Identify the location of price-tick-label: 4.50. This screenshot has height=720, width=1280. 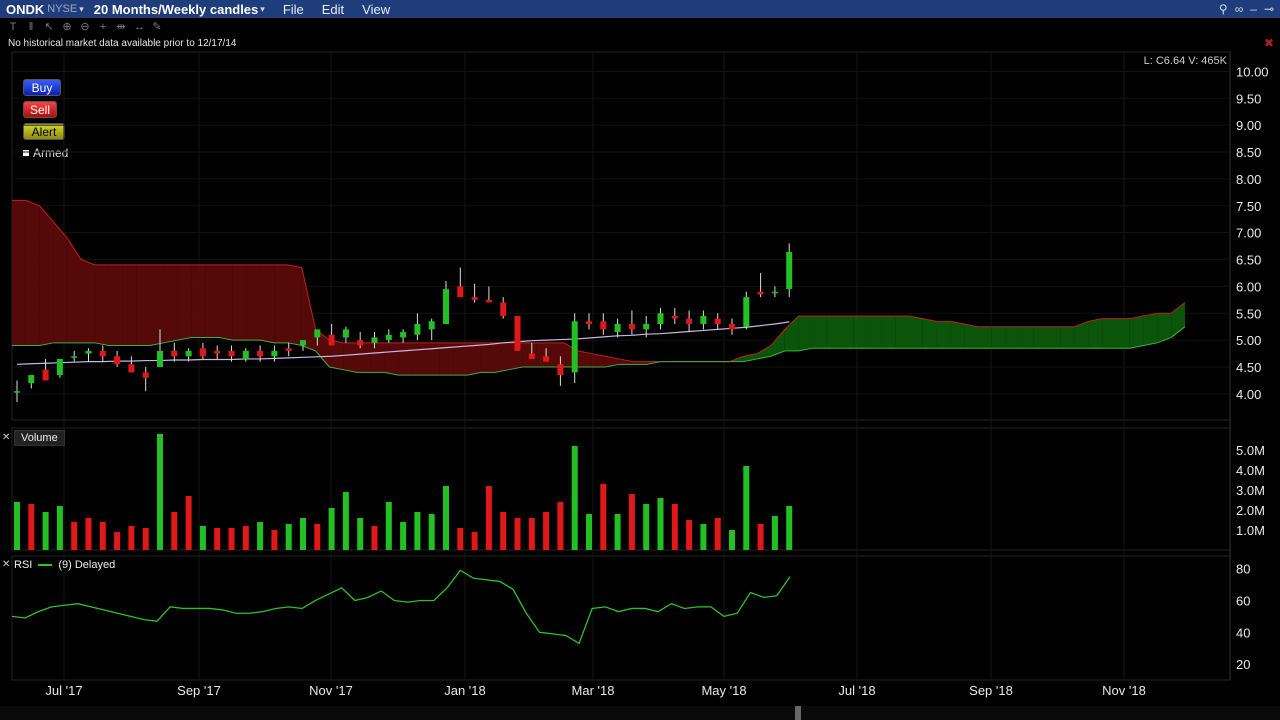
(1248, 367).